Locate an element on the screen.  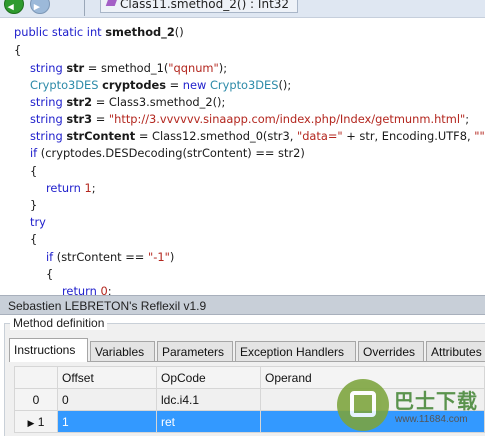
tab-instructions: Instructions is located at coordinates (48, 350).